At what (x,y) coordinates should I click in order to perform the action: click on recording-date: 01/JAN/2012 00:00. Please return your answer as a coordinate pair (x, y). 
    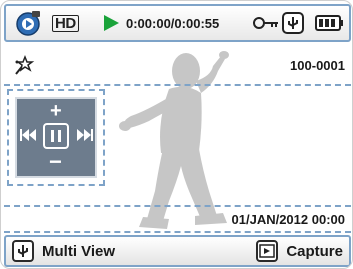
    Looking at the image, I should click on (288, 219).